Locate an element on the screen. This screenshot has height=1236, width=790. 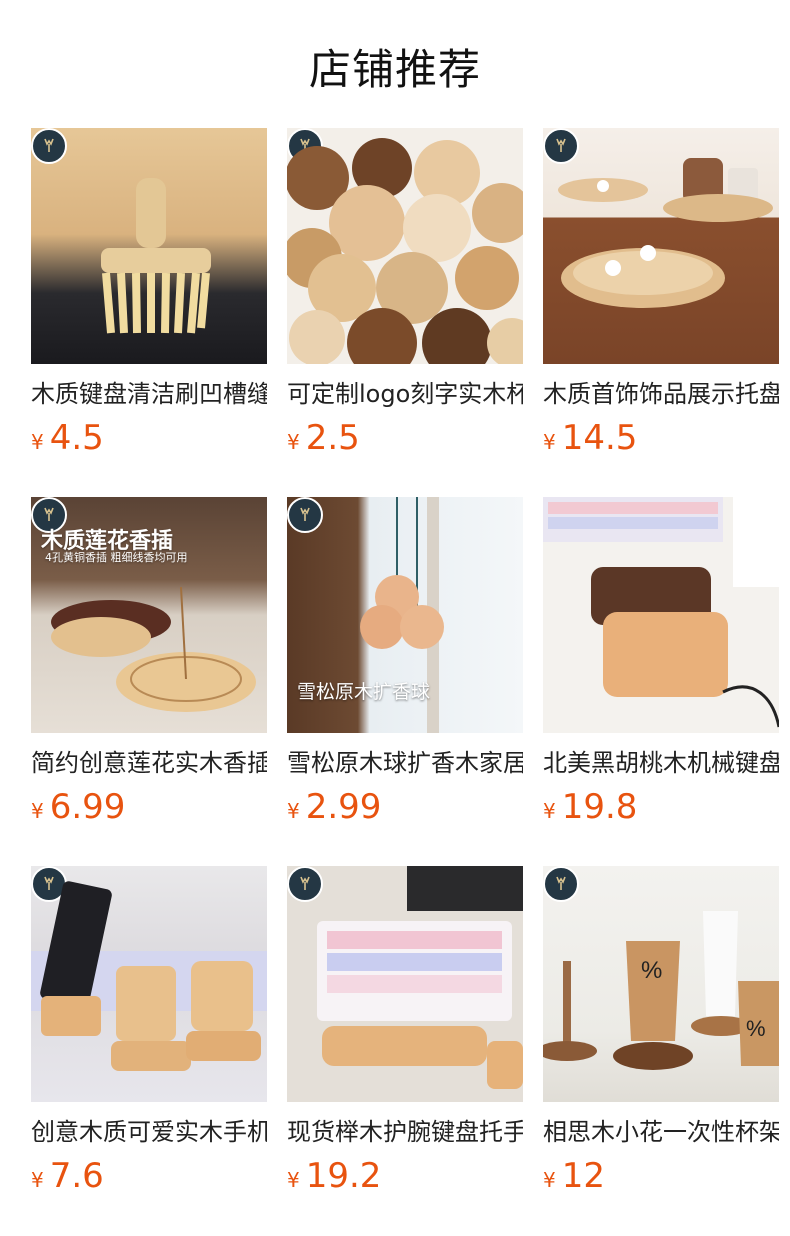
product-name: 木质首饰饰品展示托盘 is located at coordinates (661, 394).